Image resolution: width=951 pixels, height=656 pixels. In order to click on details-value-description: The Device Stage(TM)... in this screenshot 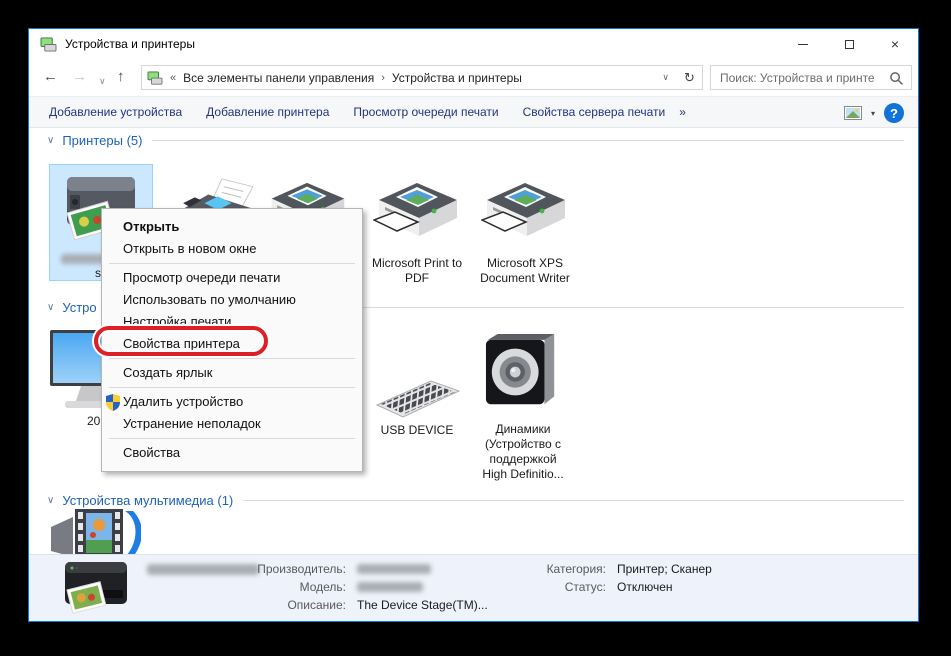, I will do `click(422, 605)`.